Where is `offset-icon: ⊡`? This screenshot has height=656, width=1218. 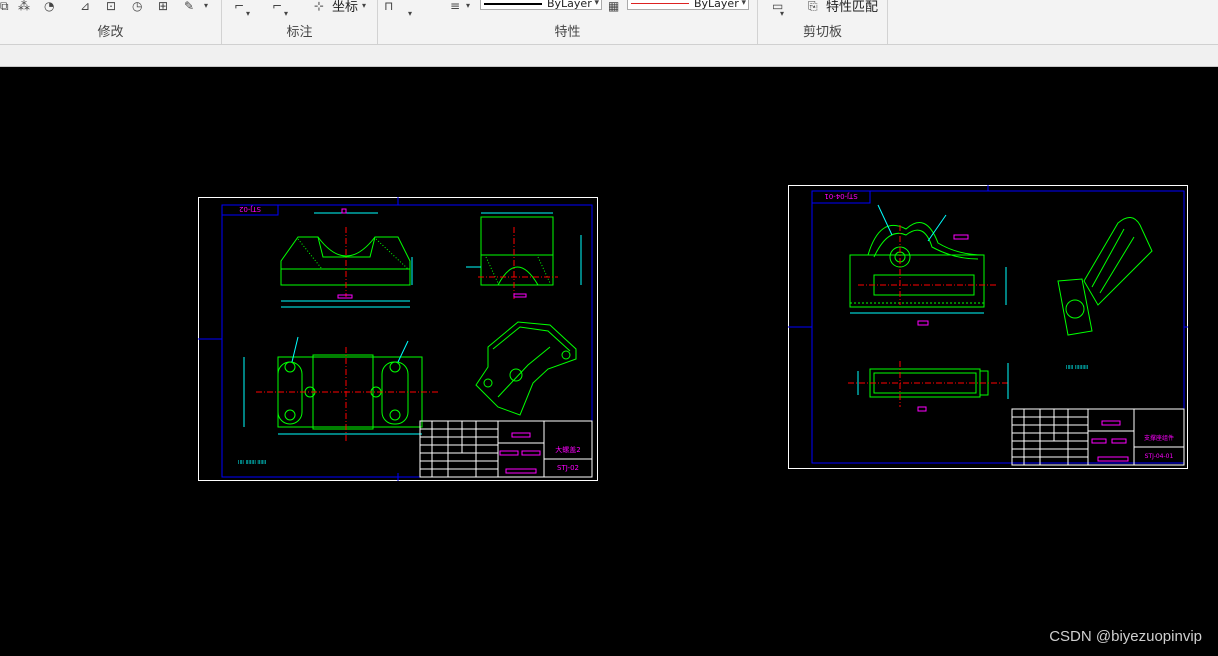
offset-icon: ⊡ is located at coordinates (114, 6).